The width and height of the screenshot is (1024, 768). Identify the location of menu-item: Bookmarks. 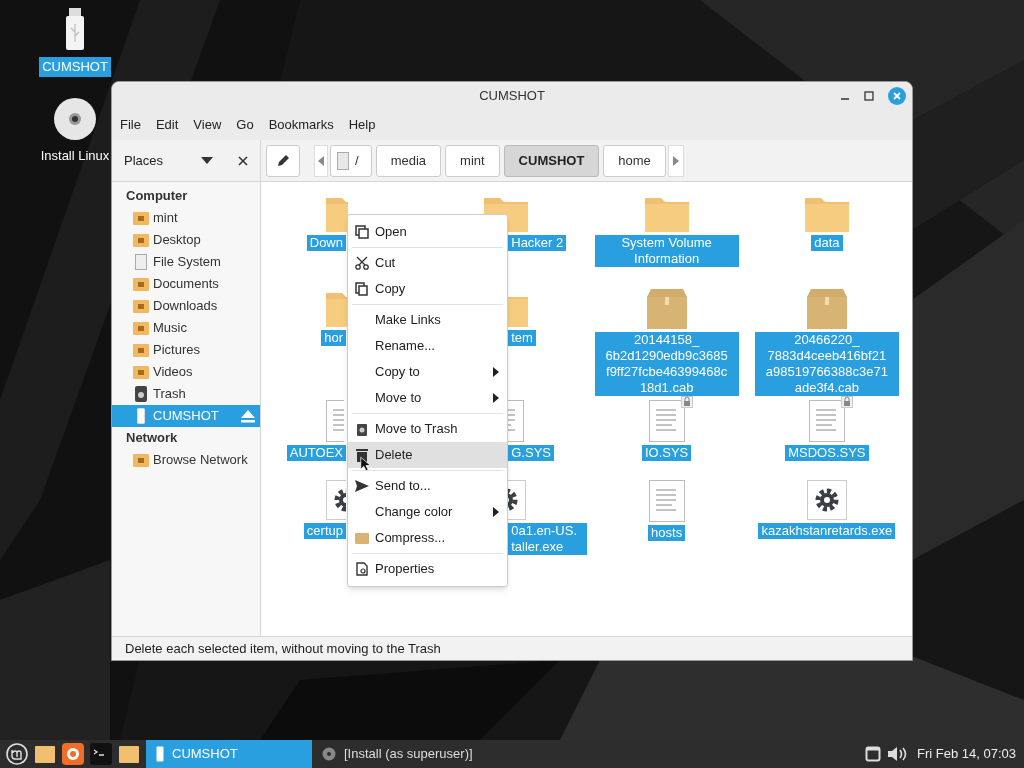
(301, 125).